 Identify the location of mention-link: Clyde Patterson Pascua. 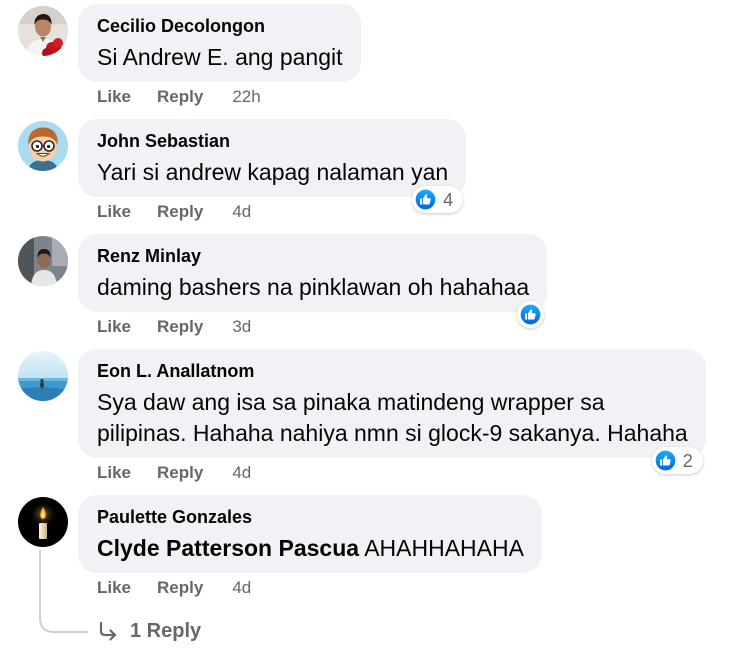
(228, 548).